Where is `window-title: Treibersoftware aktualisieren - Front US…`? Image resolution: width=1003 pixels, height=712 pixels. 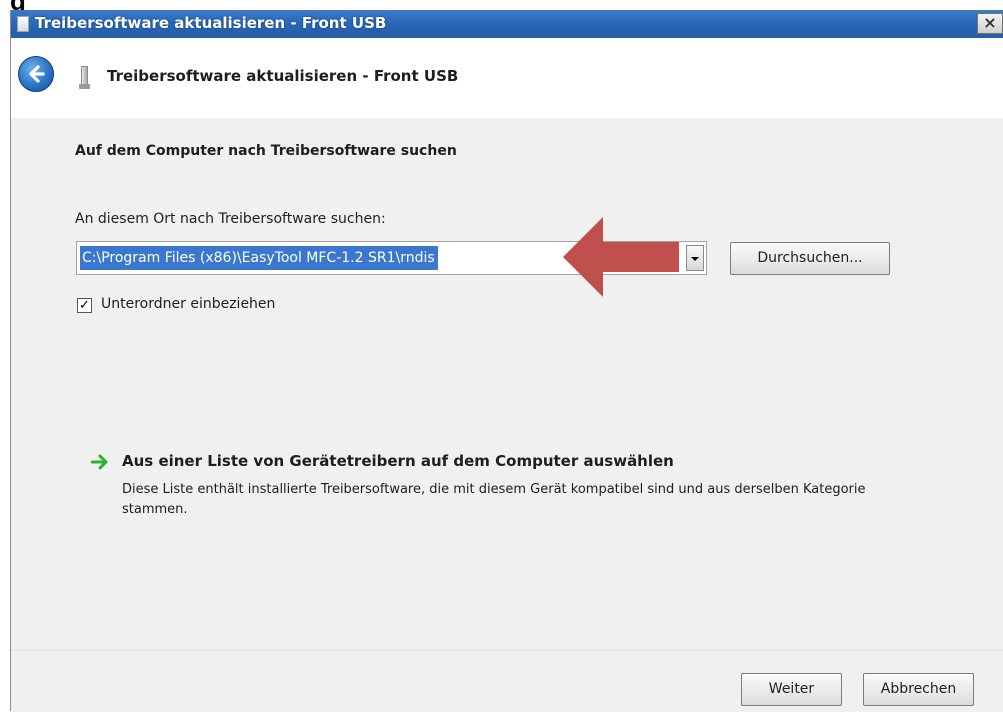 window-title: Treibersoftware aktualisieren - Front US… is located at coordinates (211, 23).